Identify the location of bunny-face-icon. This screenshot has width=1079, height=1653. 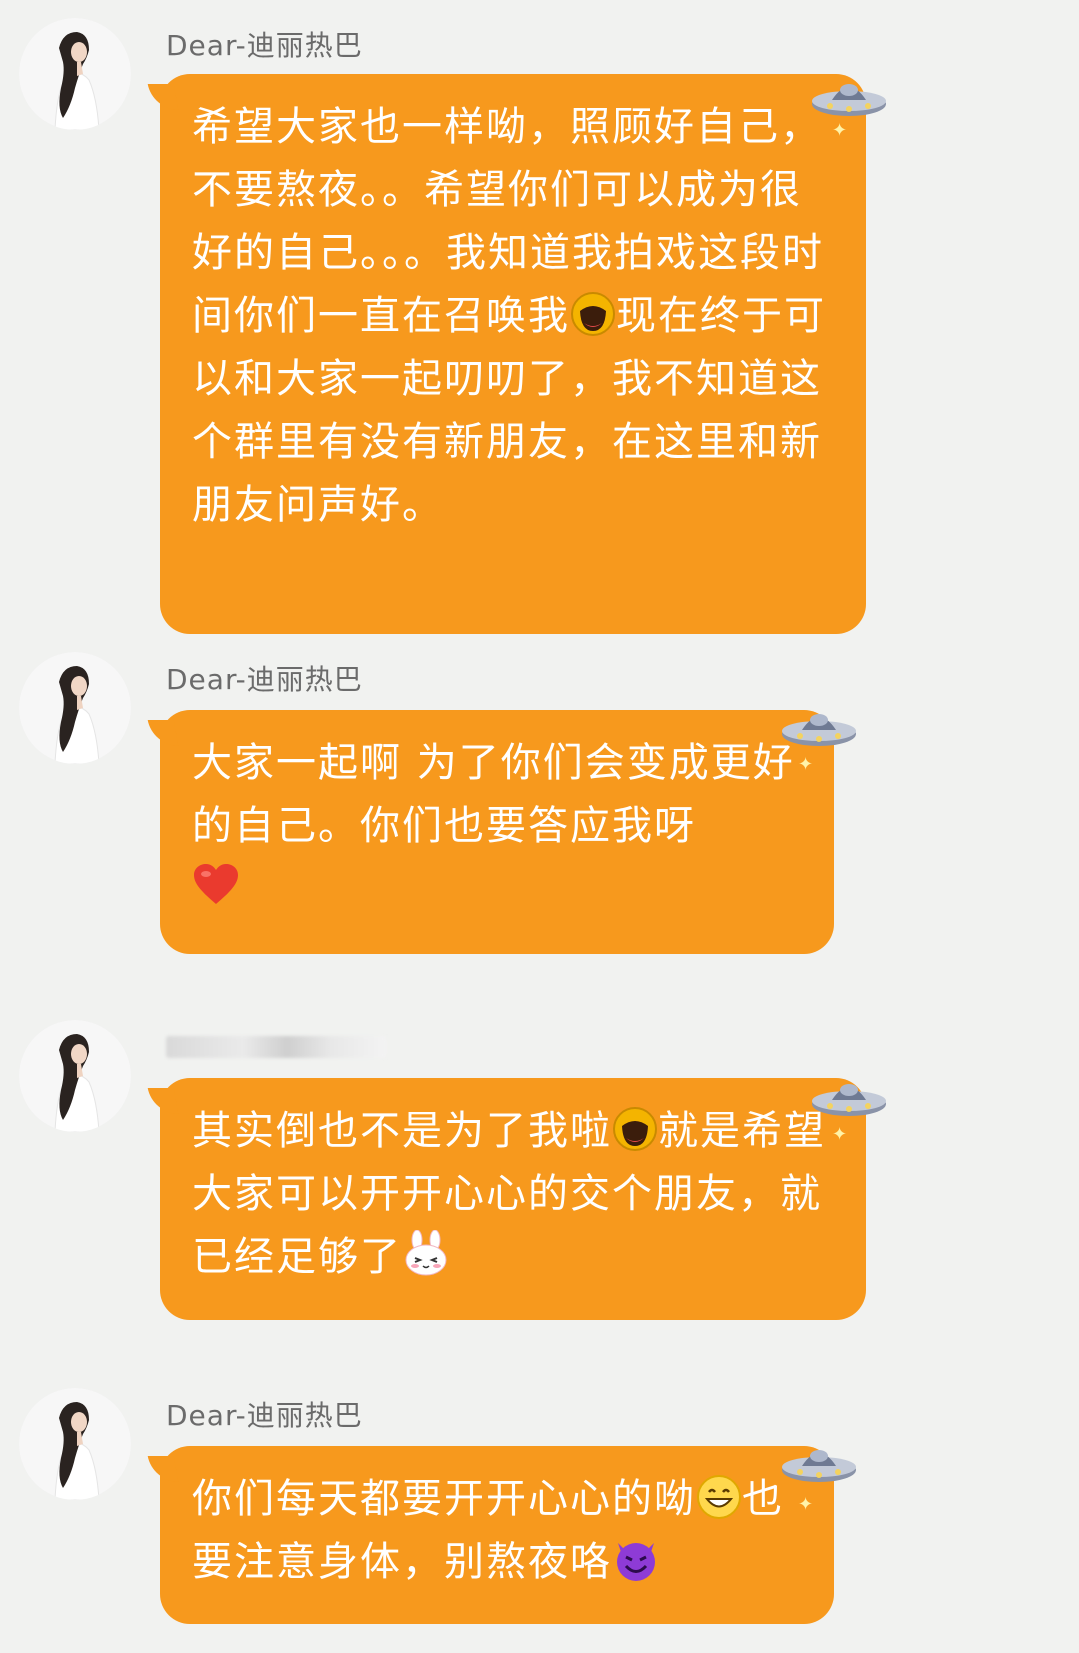
(425, 1252).